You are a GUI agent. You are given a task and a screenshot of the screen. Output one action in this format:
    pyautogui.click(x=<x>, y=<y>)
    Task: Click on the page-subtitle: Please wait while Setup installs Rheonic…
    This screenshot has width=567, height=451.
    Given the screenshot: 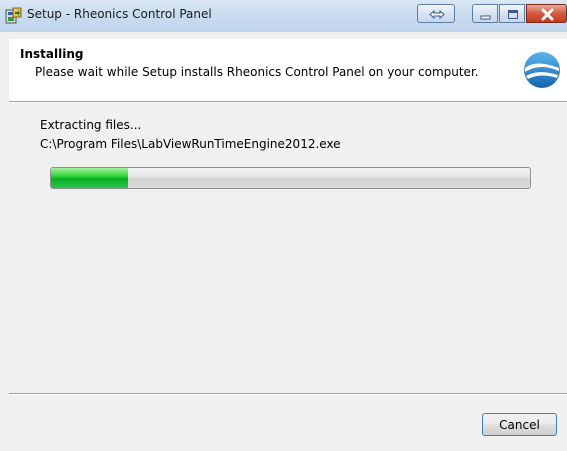 What is the action you would take?
    pyautogui.click(x=257, y=72)
    